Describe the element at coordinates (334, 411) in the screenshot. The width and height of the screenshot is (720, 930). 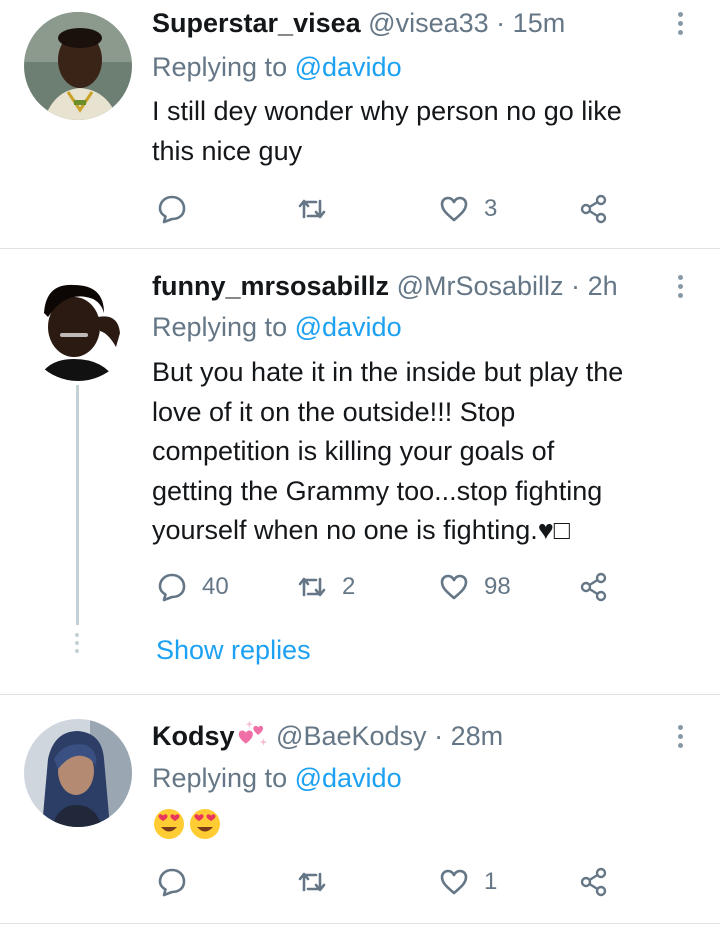
I see `tweet-text-line: love of it on the outside!!! Stop` at that location.